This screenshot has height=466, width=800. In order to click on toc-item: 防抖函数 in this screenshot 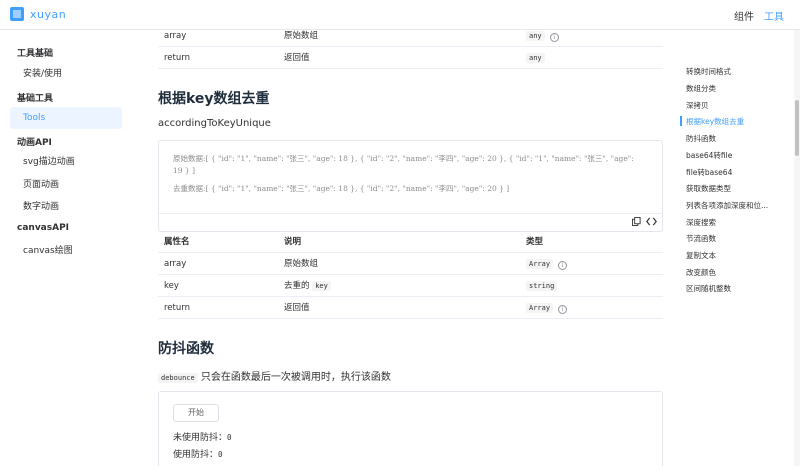, I will do `click(701, 138)`.